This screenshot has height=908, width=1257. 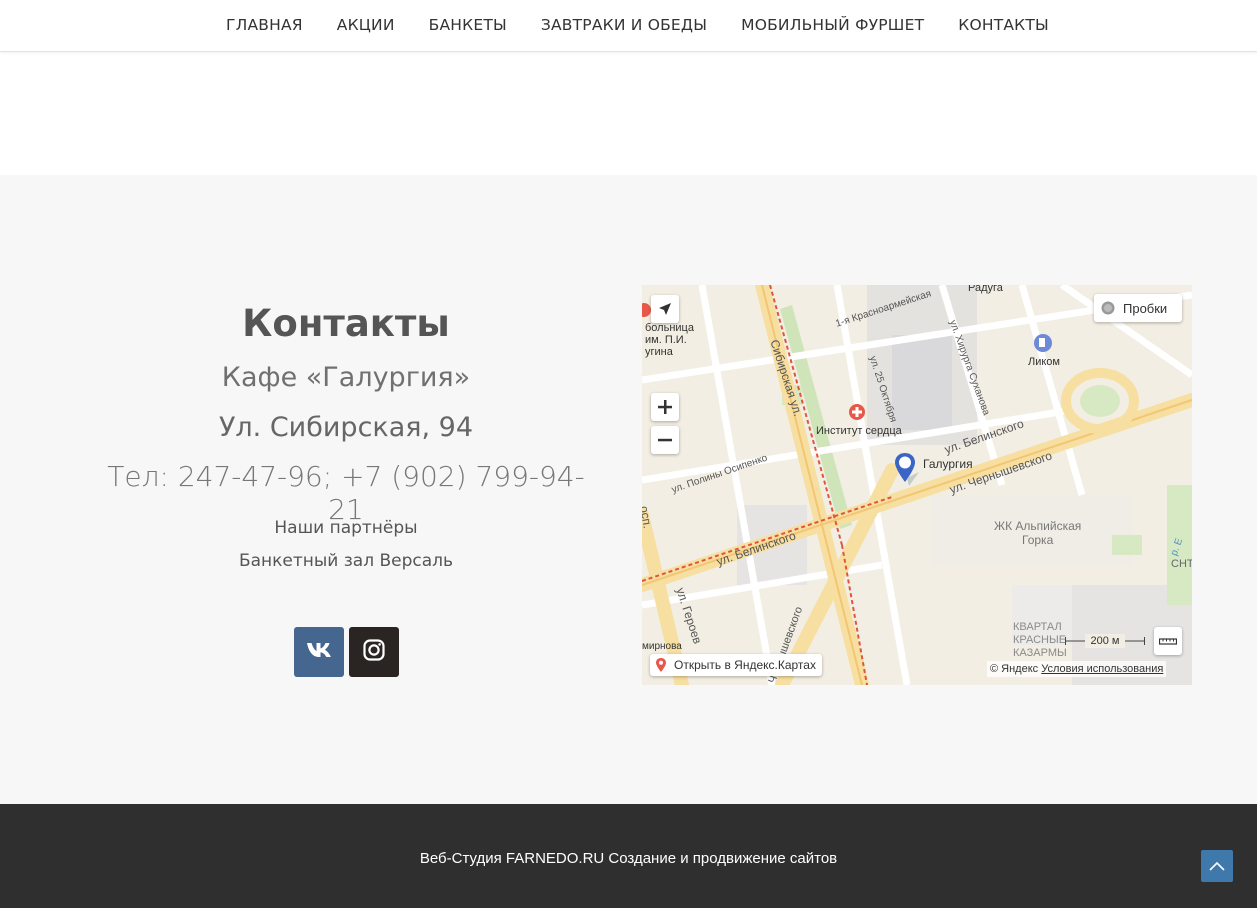 I want to click on traffic-label: Пробки, so click(x=1145, y=308).